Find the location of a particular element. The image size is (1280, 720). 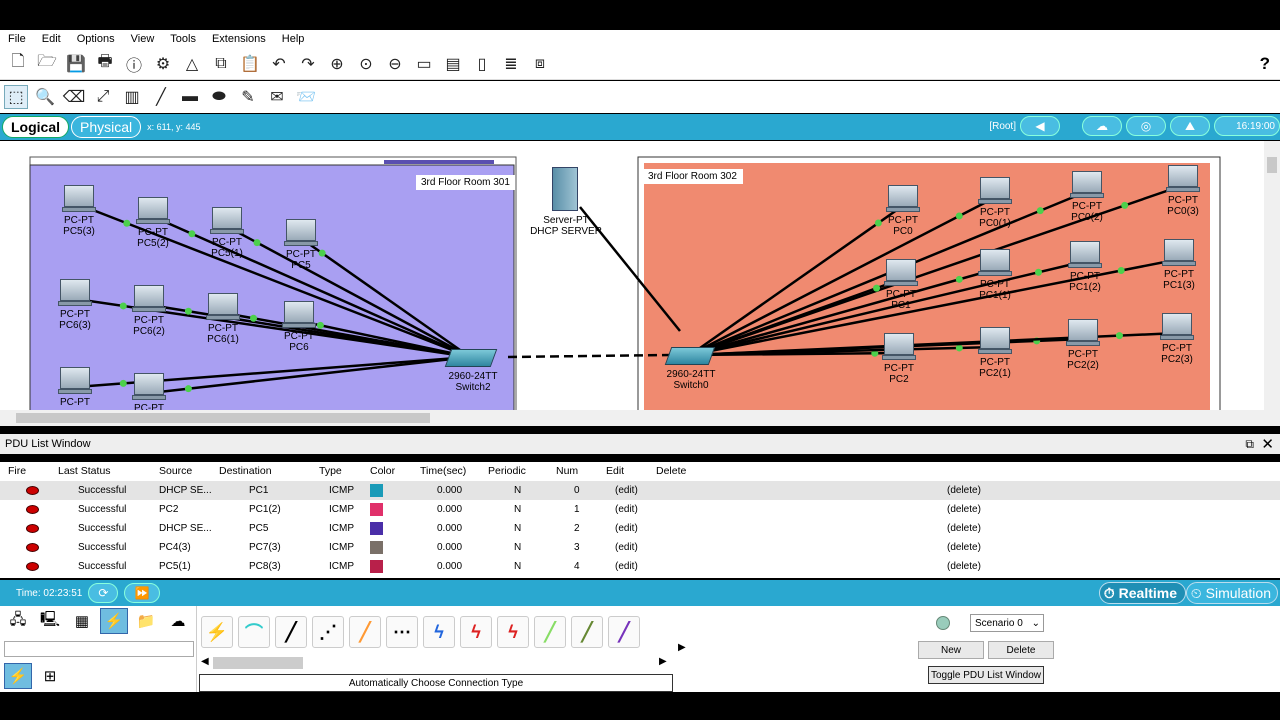

simulation-tab: ⏲ Simulation is located at coordinates (1231, 593).